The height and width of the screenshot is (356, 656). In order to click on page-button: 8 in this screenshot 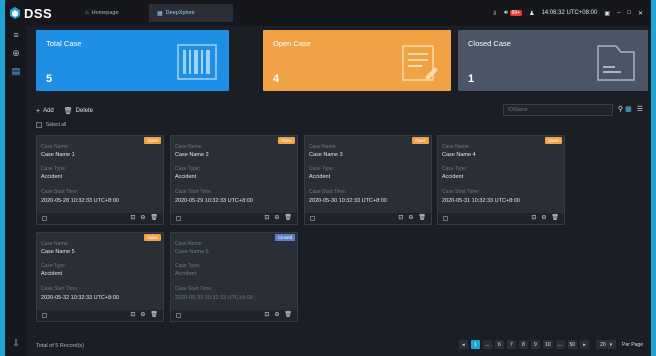, I will do `click(523, 344)`.